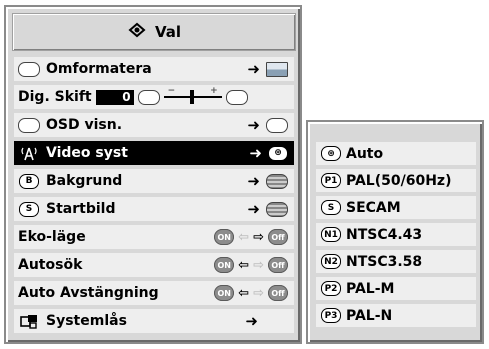 Image resolution: width=489 pixels, height=349 pixels. I want to click on p3-icon: P3, so click(331, 316).